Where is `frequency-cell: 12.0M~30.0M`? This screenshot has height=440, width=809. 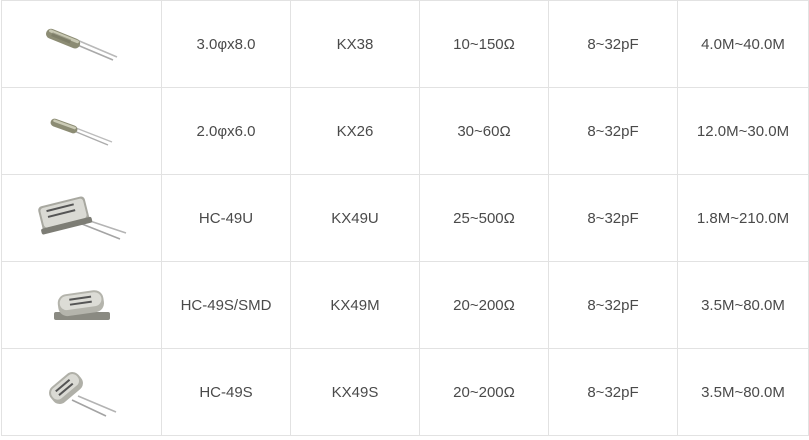 frequency-cell: 12.0M~30.0M is located at coordinates (743, 131).